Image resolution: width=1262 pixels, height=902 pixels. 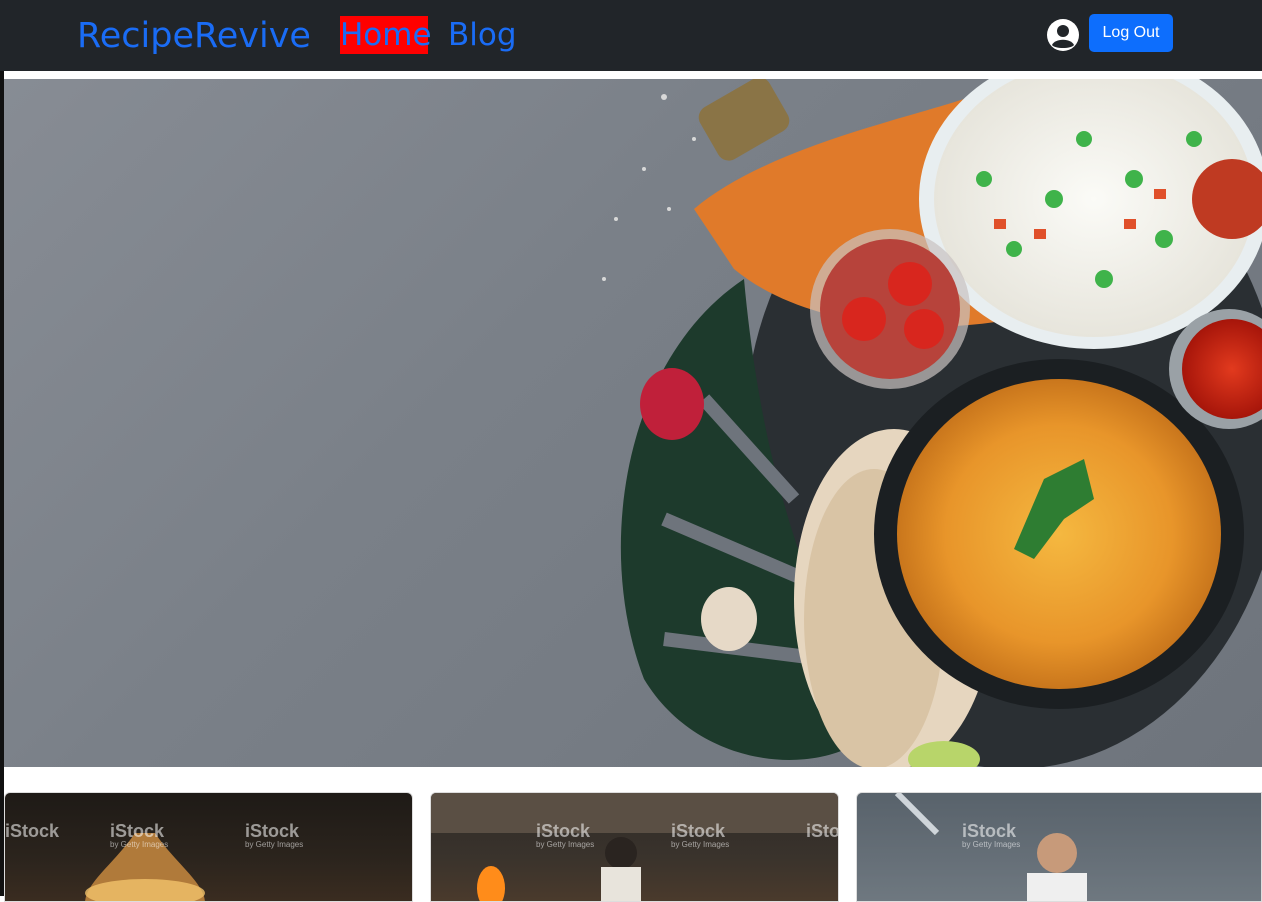 I want to click on nav-link-blog: Blog, so click(x=482, y=35).